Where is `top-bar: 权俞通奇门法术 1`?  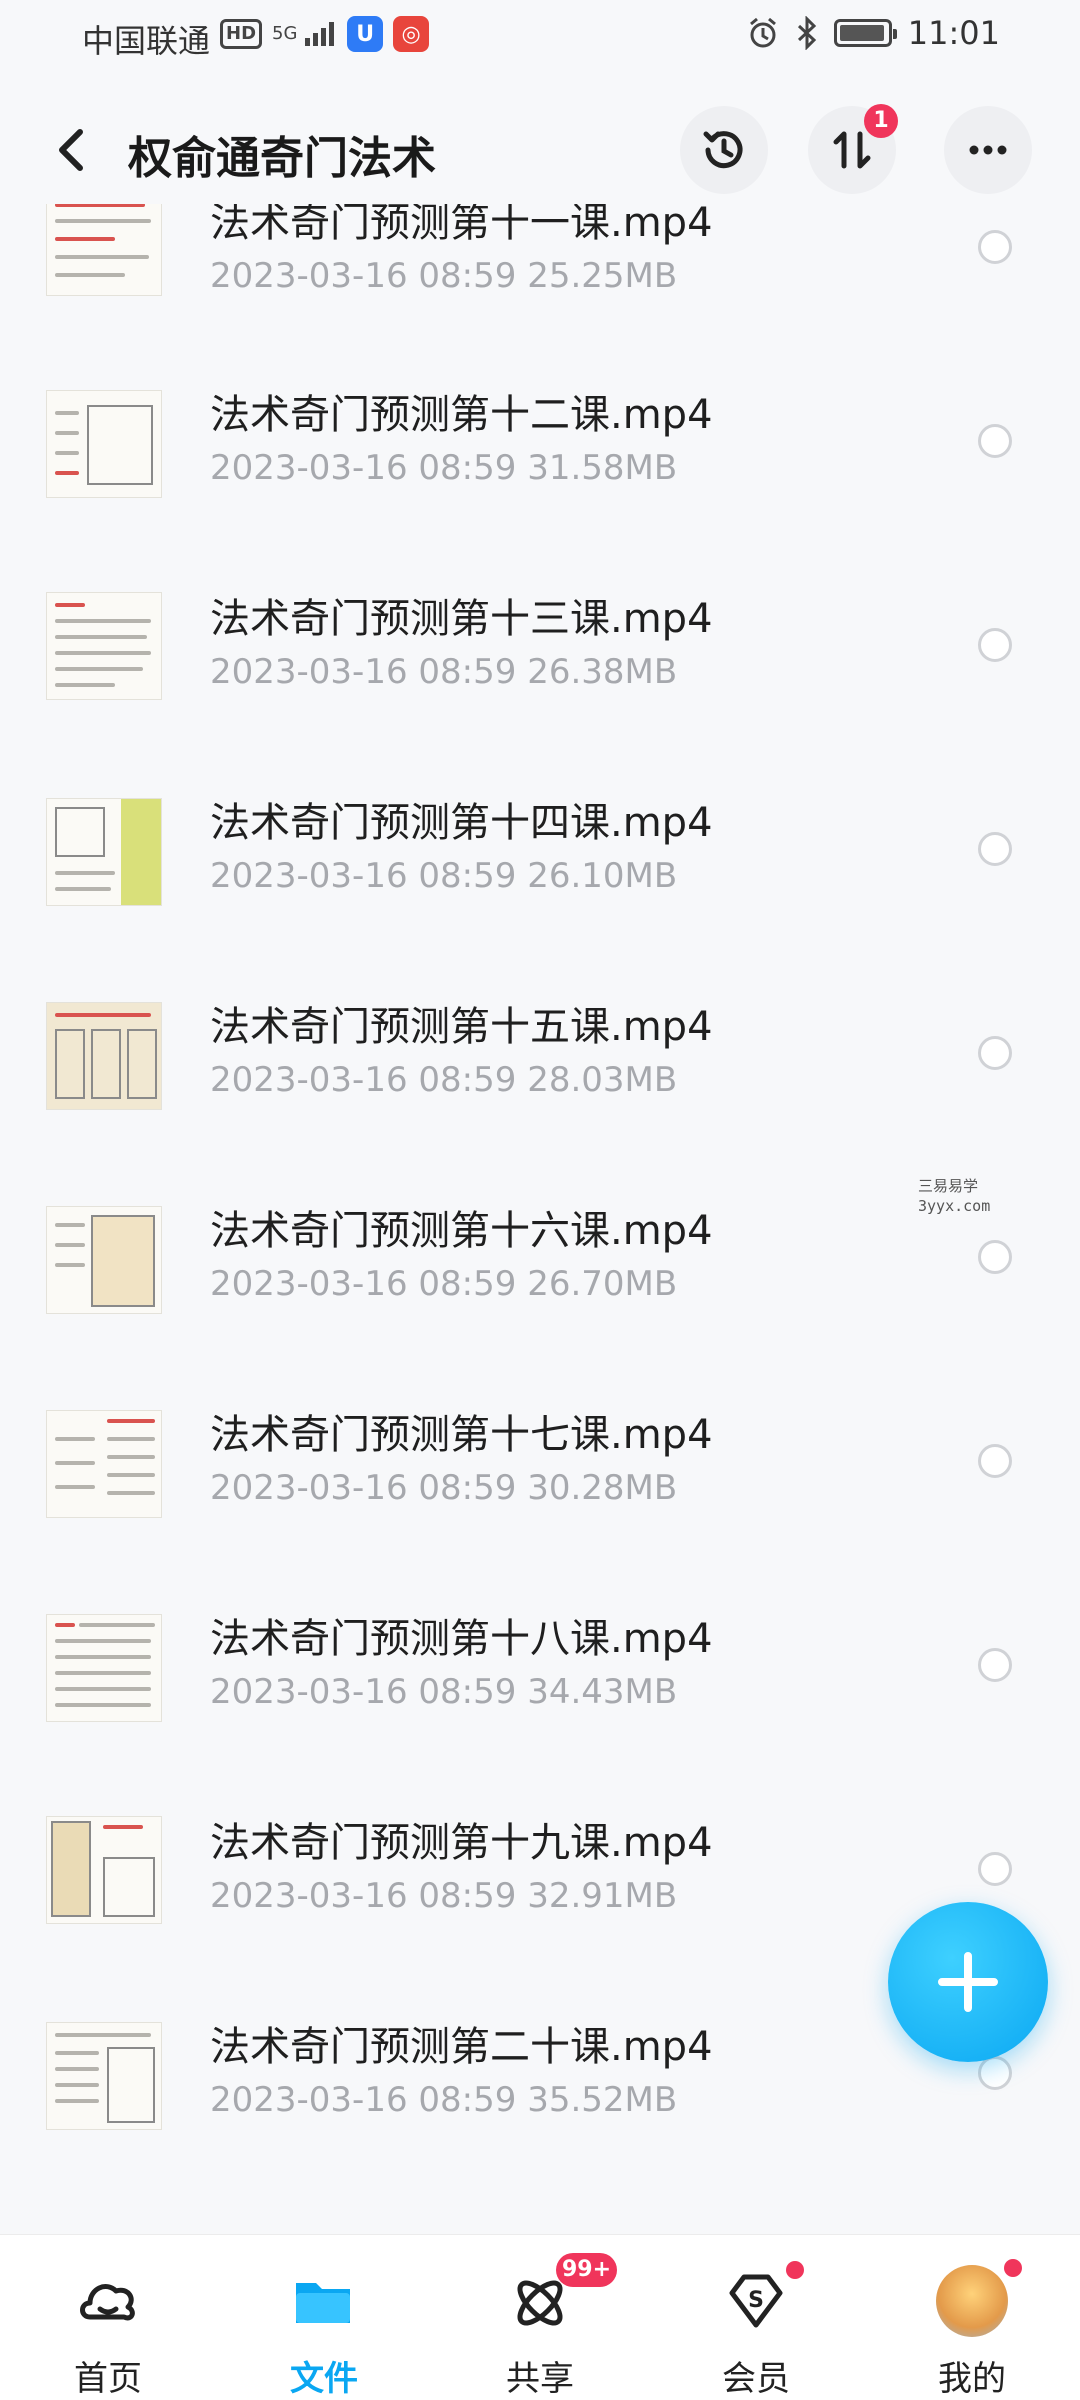 top-bar: 权俞通奇门法术 1 is located at coordinates (540, 155).